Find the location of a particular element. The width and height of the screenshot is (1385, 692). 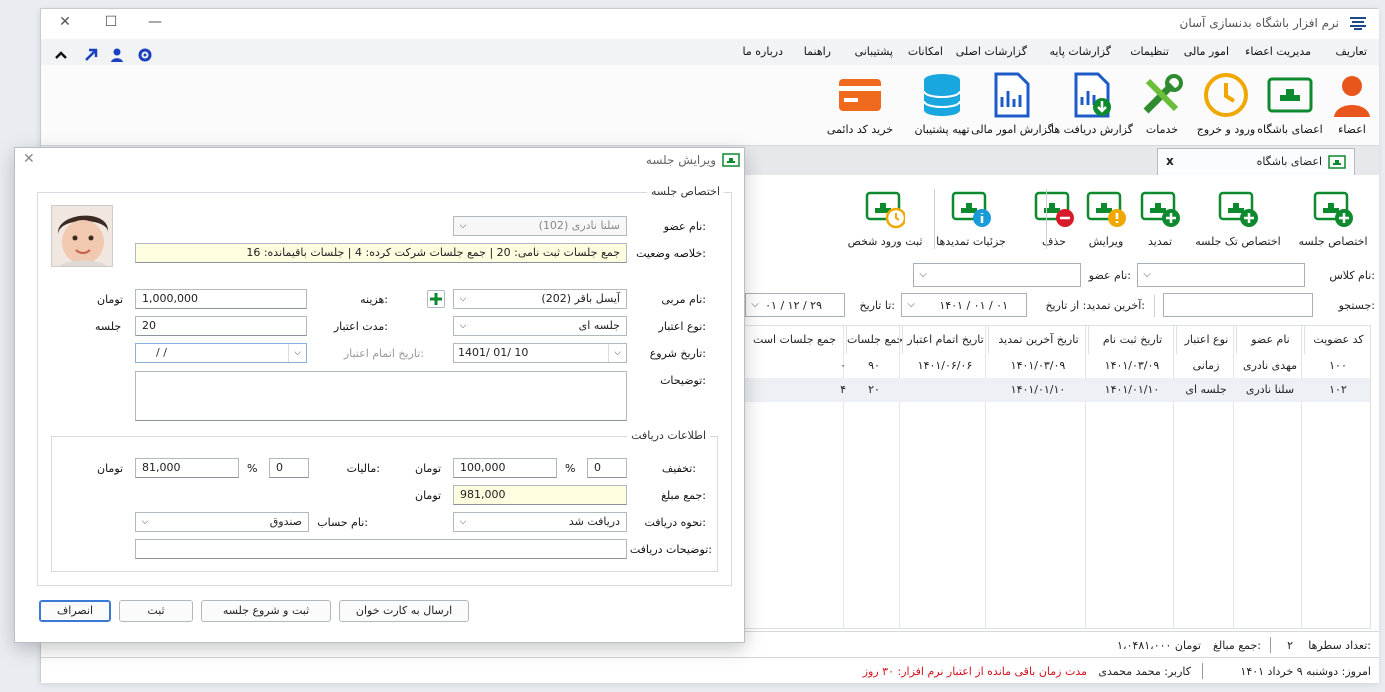

menu-support: پشتیبانی is located at coordinates (874, 51).